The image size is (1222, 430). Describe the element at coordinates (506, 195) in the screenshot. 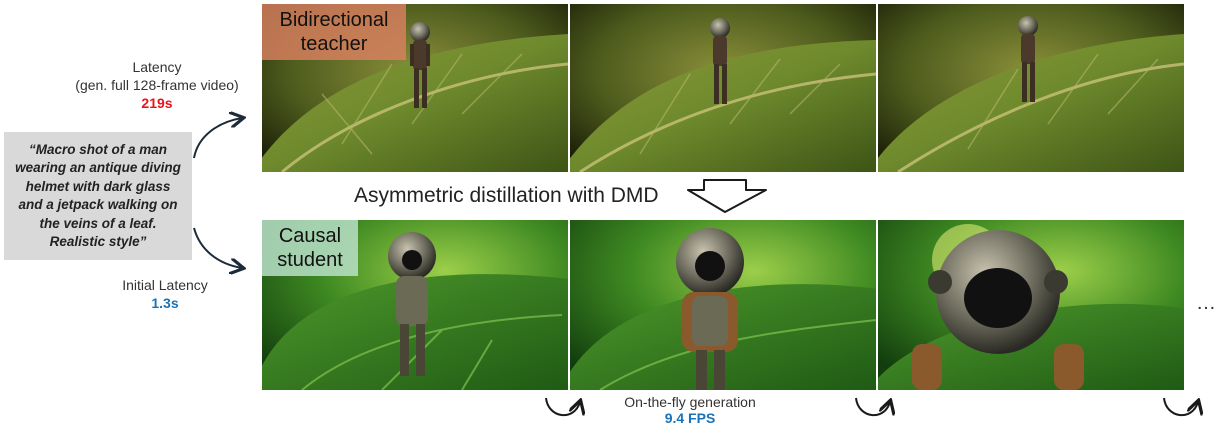

I see `distillation-label: Asymmetric distillation with DMD` at that location.